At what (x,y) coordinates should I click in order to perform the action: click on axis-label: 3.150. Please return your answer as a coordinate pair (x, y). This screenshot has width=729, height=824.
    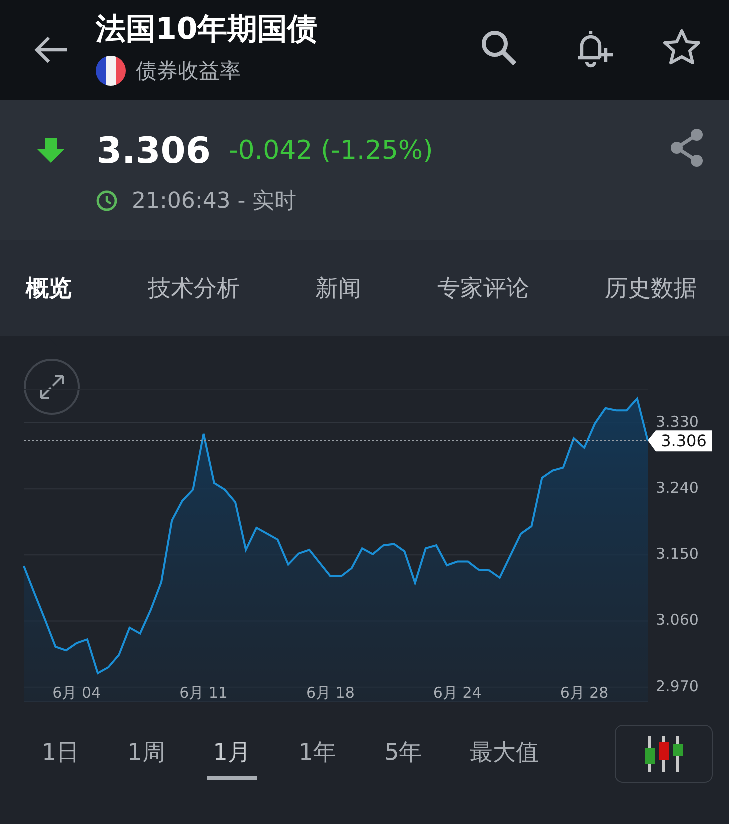
    Looking at the image, I should click on (677, 554).